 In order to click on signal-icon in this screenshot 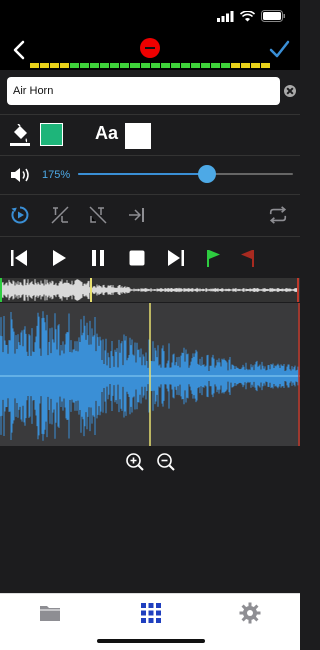, I will do `click(225, 16)`.